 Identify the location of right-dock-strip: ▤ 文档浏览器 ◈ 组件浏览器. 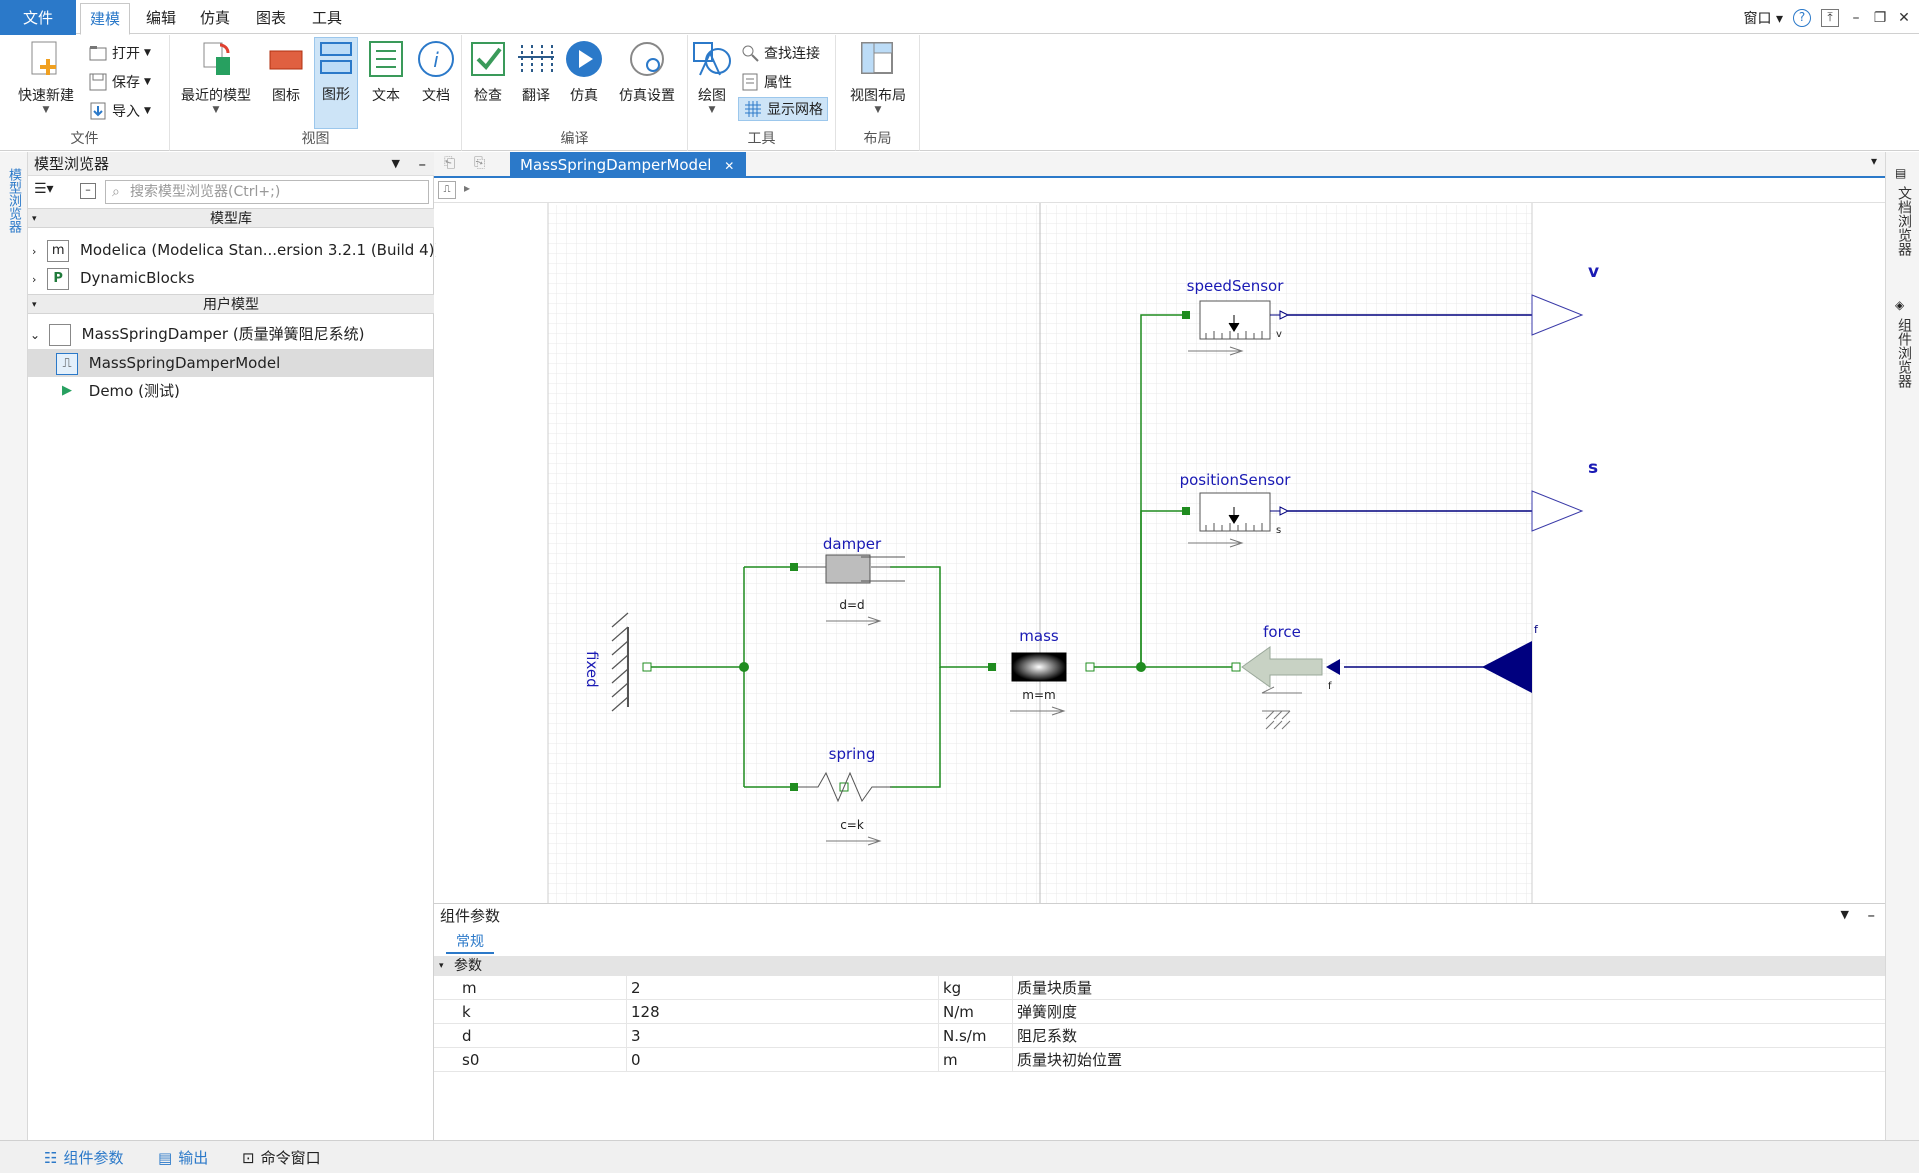
(1902, 646).